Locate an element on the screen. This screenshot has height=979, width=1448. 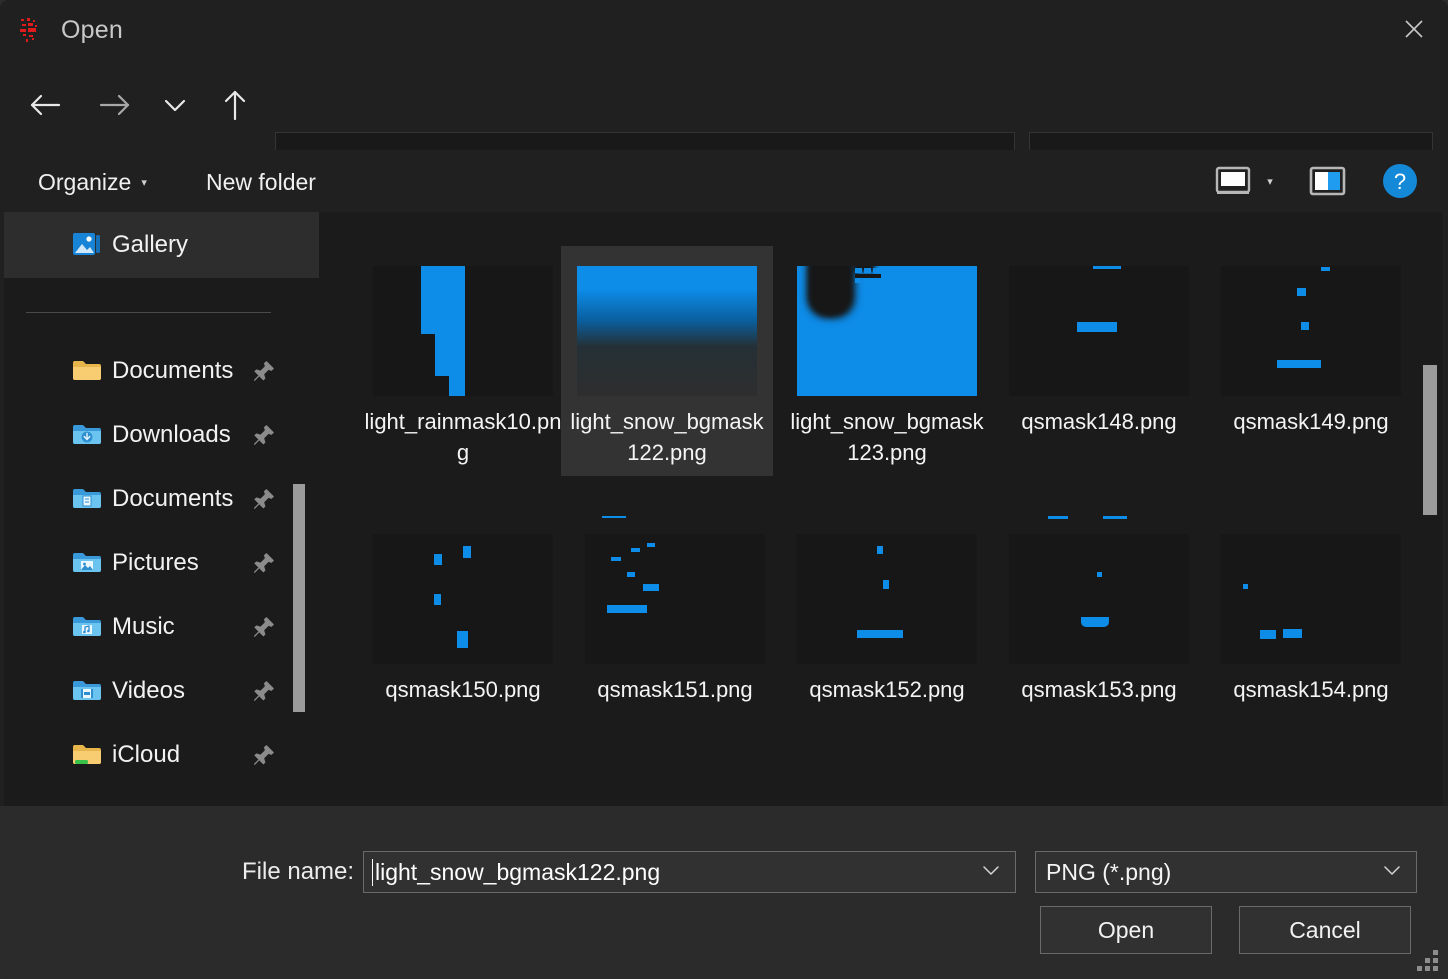
new-folder-label: New folder is located at coordinates (261, 181).